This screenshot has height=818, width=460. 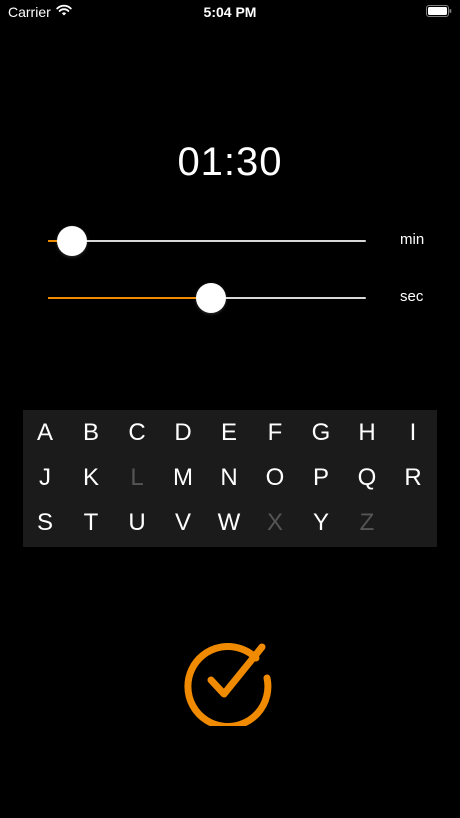 What do you see at coordinates (412, 296) in the screenshot?
I see `seconds-unit-label: sec` at bounding box center [412, 296].